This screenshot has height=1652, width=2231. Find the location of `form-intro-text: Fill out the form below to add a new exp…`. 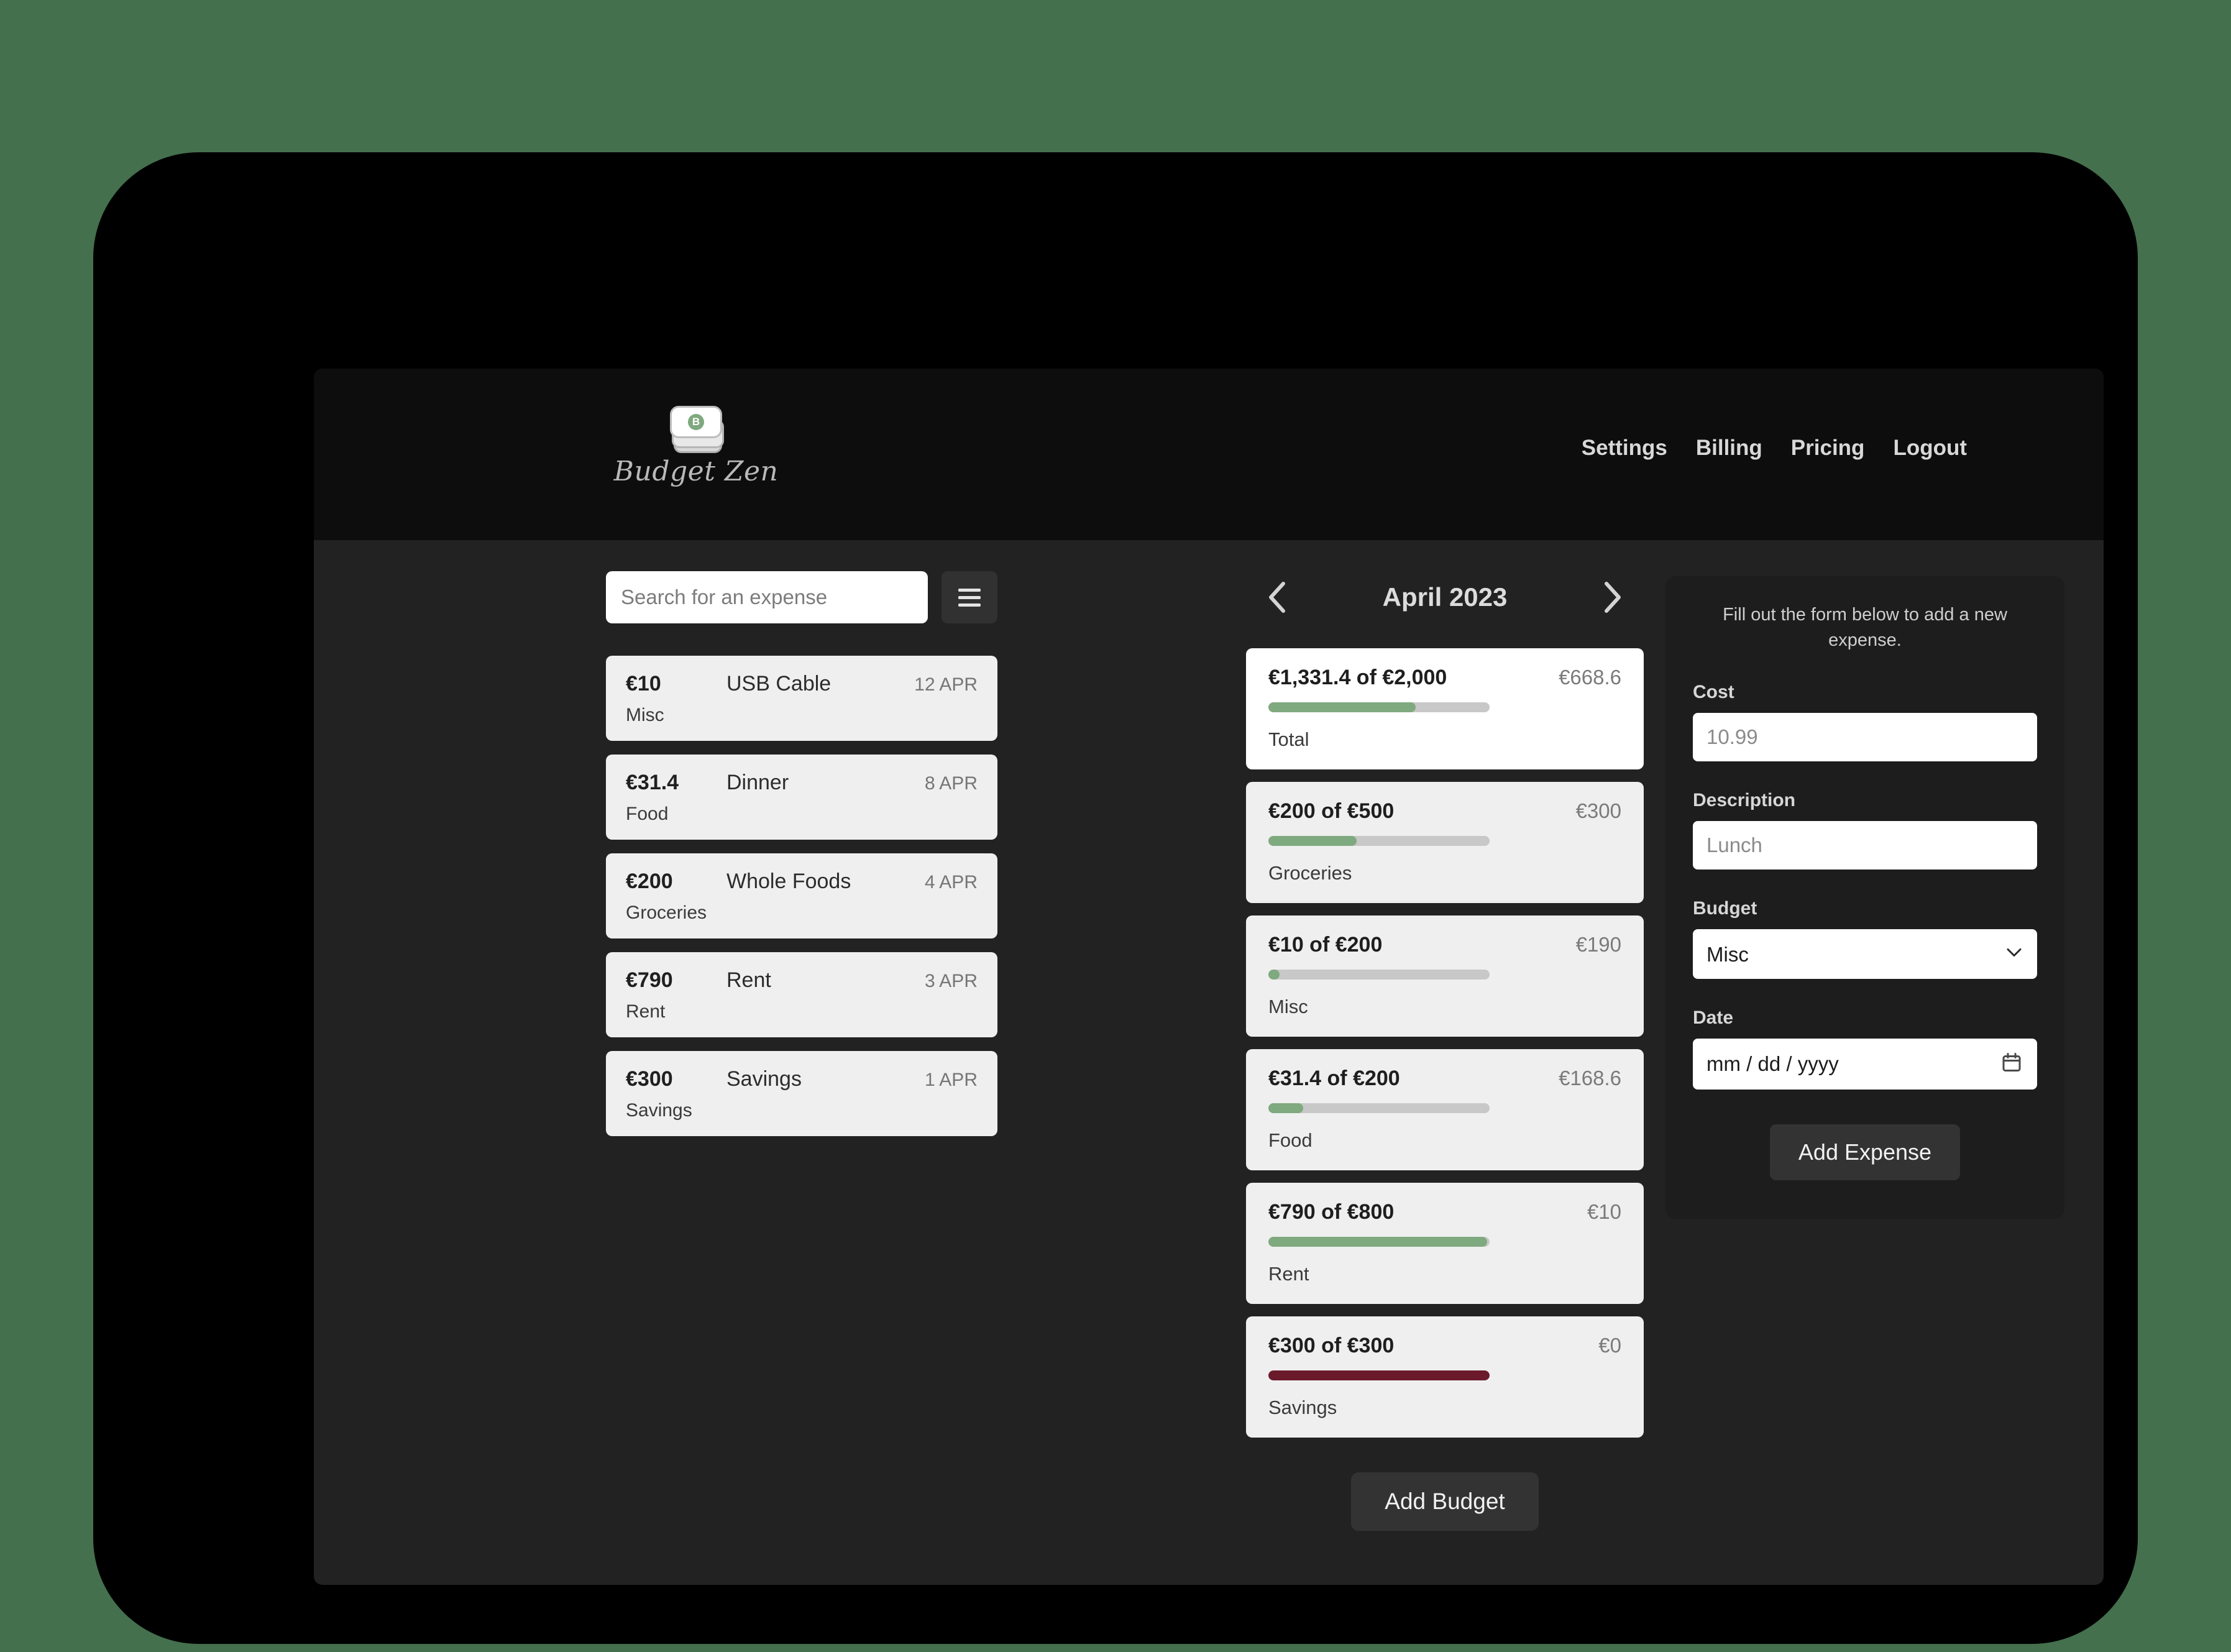

form-intro-text: Fill out the form below to add a new exp… is located at coordinates (1865, 628).